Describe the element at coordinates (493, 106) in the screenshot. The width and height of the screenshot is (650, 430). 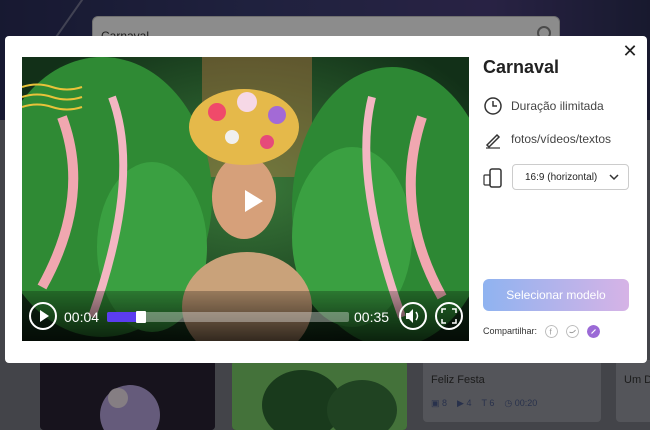
I see `clock-icon` at that location.